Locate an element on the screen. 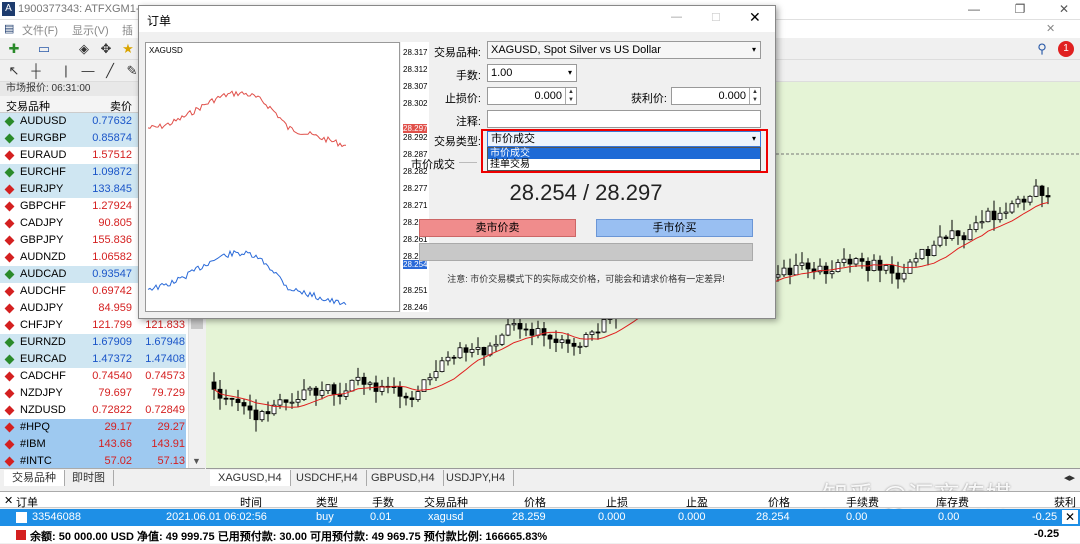  type-label: 交易类型: is located at coordinates (457, 142).